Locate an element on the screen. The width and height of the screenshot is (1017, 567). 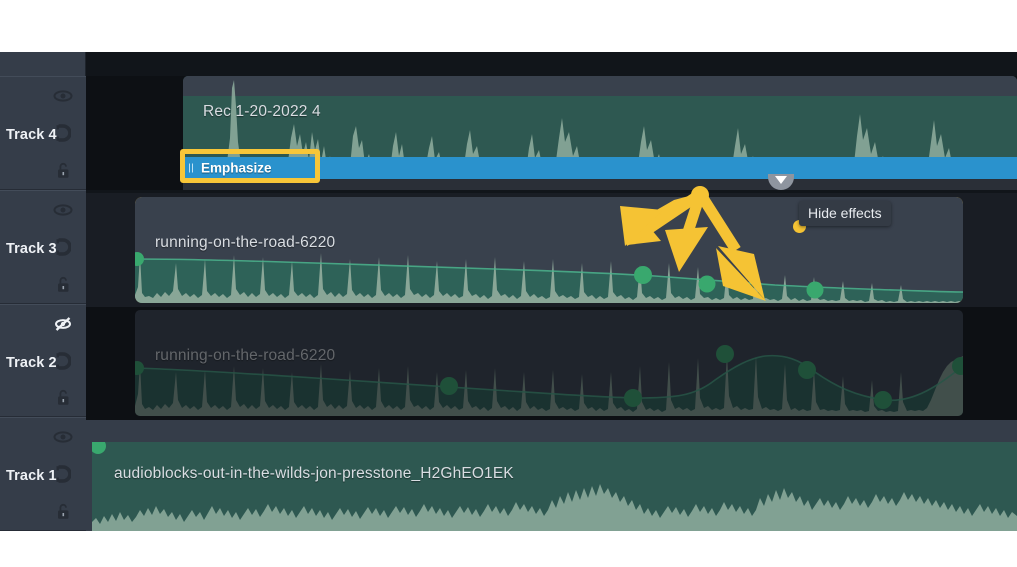
track-header-column: Track 4 Track 3 Track 2 Track 1 is located at coordinates (43, 291).